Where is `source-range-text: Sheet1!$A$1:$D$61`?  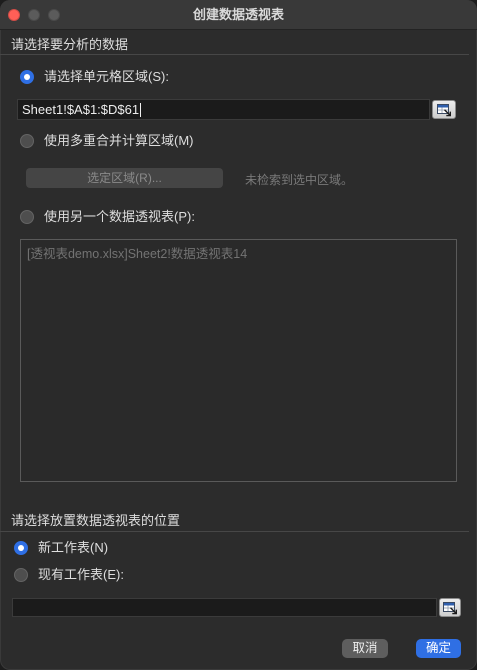
source-range-text: Sheet1!$A$1:$D$61 is located at coordinates (82, 109).